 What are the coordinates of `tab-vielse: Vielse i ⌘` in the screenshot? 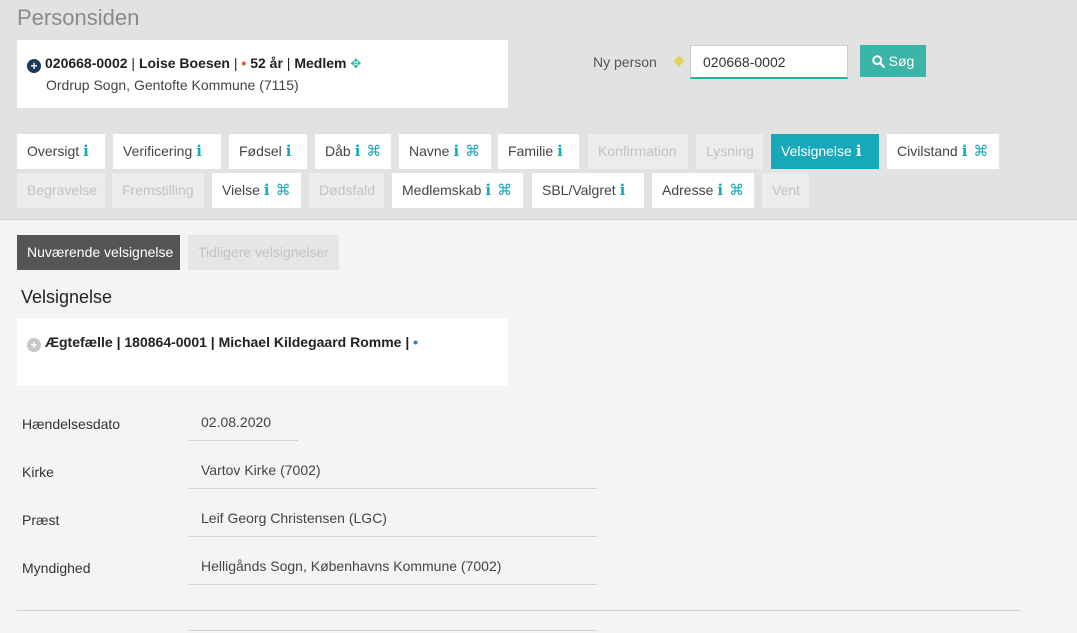 It's located at (256, 190).